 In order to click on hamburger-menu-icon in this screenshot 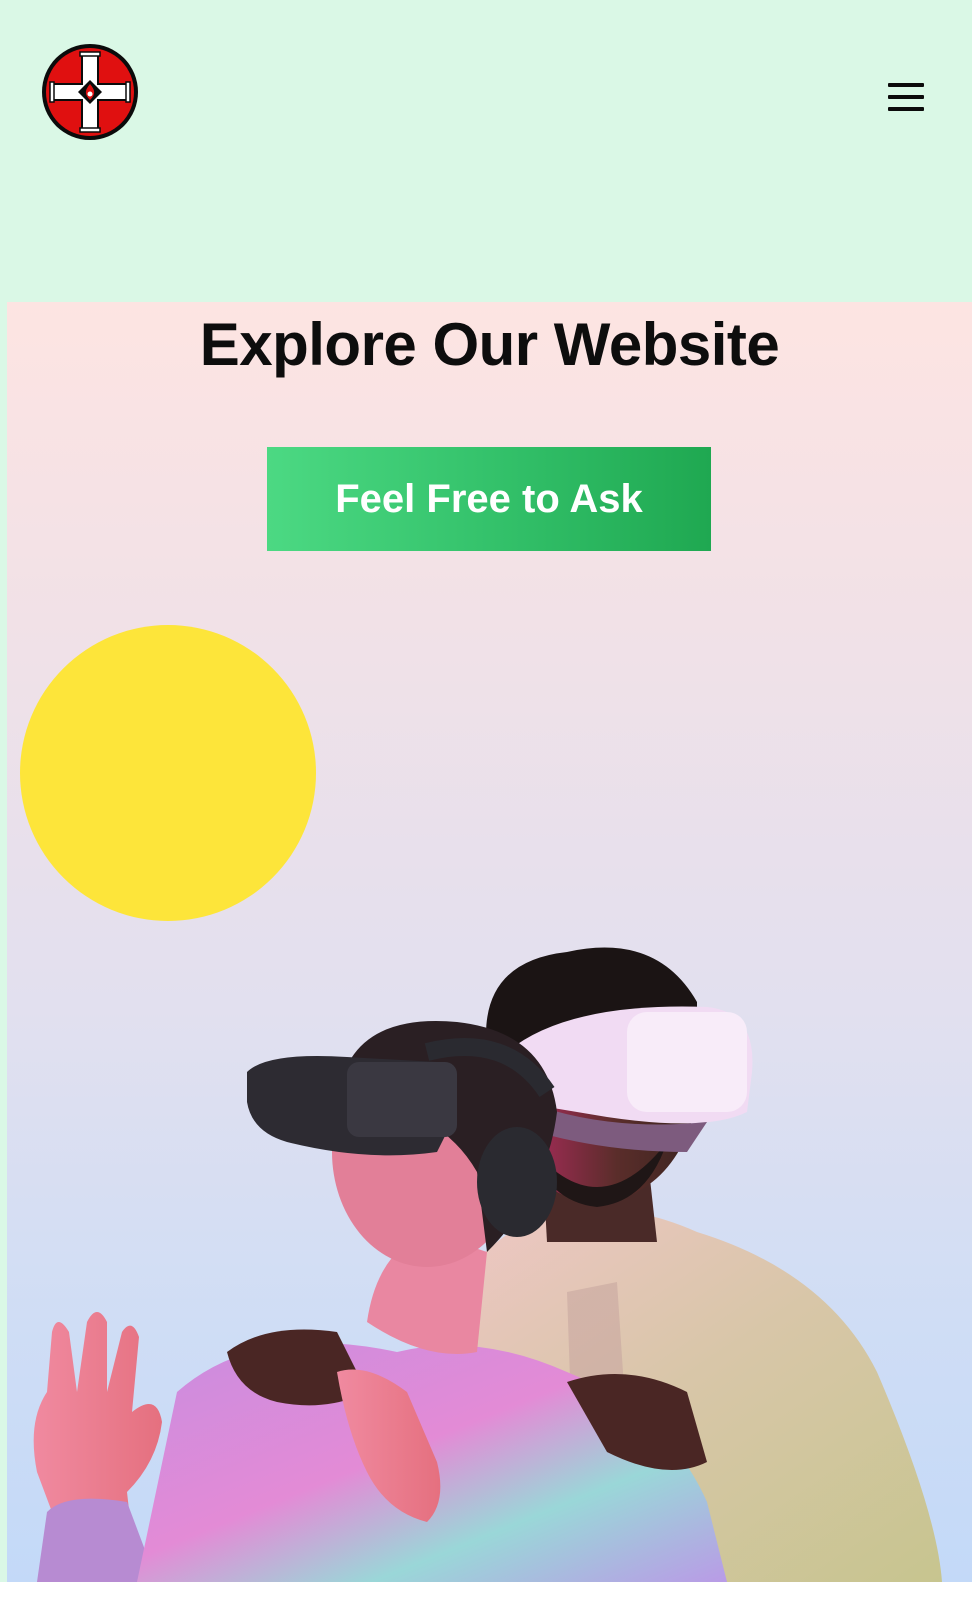, I will do `click(906, 85)`.